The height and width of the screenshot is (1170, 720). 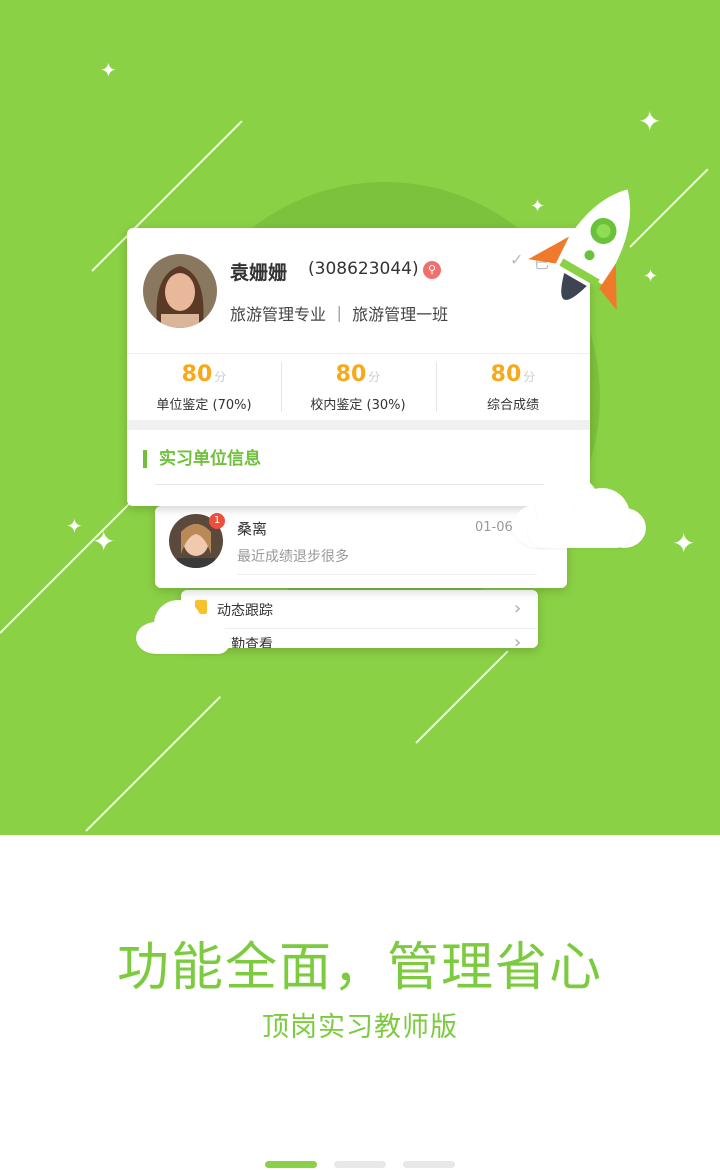 What do you see at coordinates (432, 270) in the screenshot?
I see `location-pin-icon: ⚲` at bounding box center [432, 270].